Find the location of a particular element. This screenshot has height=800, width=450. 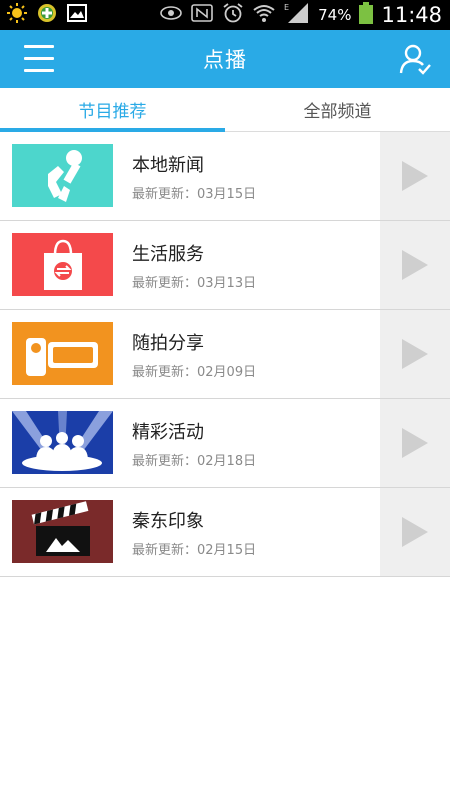

app-header: 点播 is located at coordinates (225, 59).